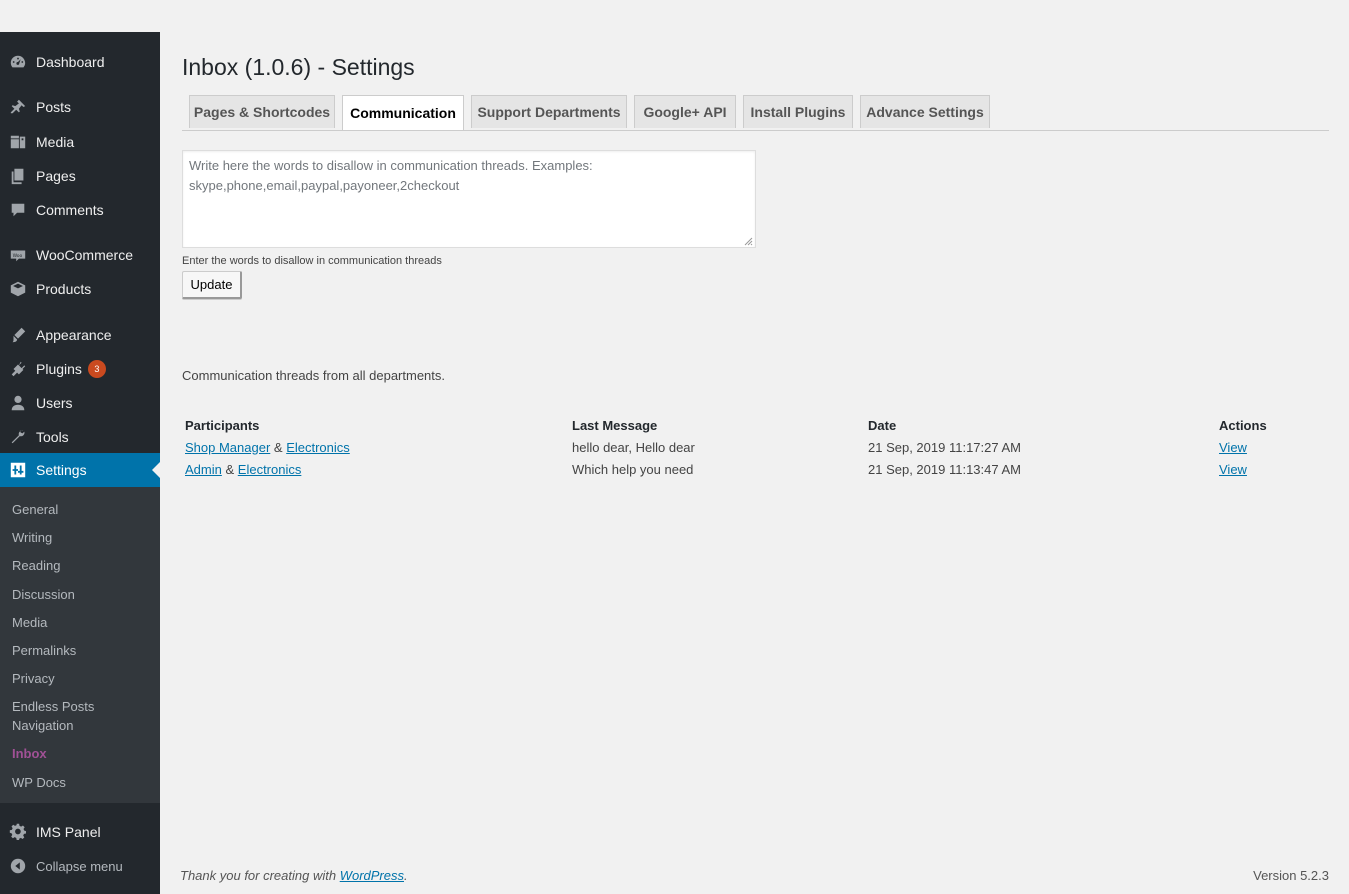 This screenshot has width=1349, height=894. Describe the element at coordinates (80, 142) in the screenshot. I see `sidebar-item-media: Media` at that location.